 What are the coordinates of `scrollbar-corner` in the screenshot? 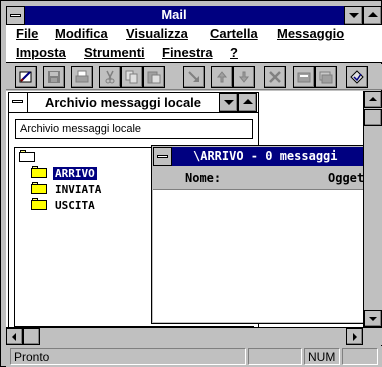 It's located at (372, 336).